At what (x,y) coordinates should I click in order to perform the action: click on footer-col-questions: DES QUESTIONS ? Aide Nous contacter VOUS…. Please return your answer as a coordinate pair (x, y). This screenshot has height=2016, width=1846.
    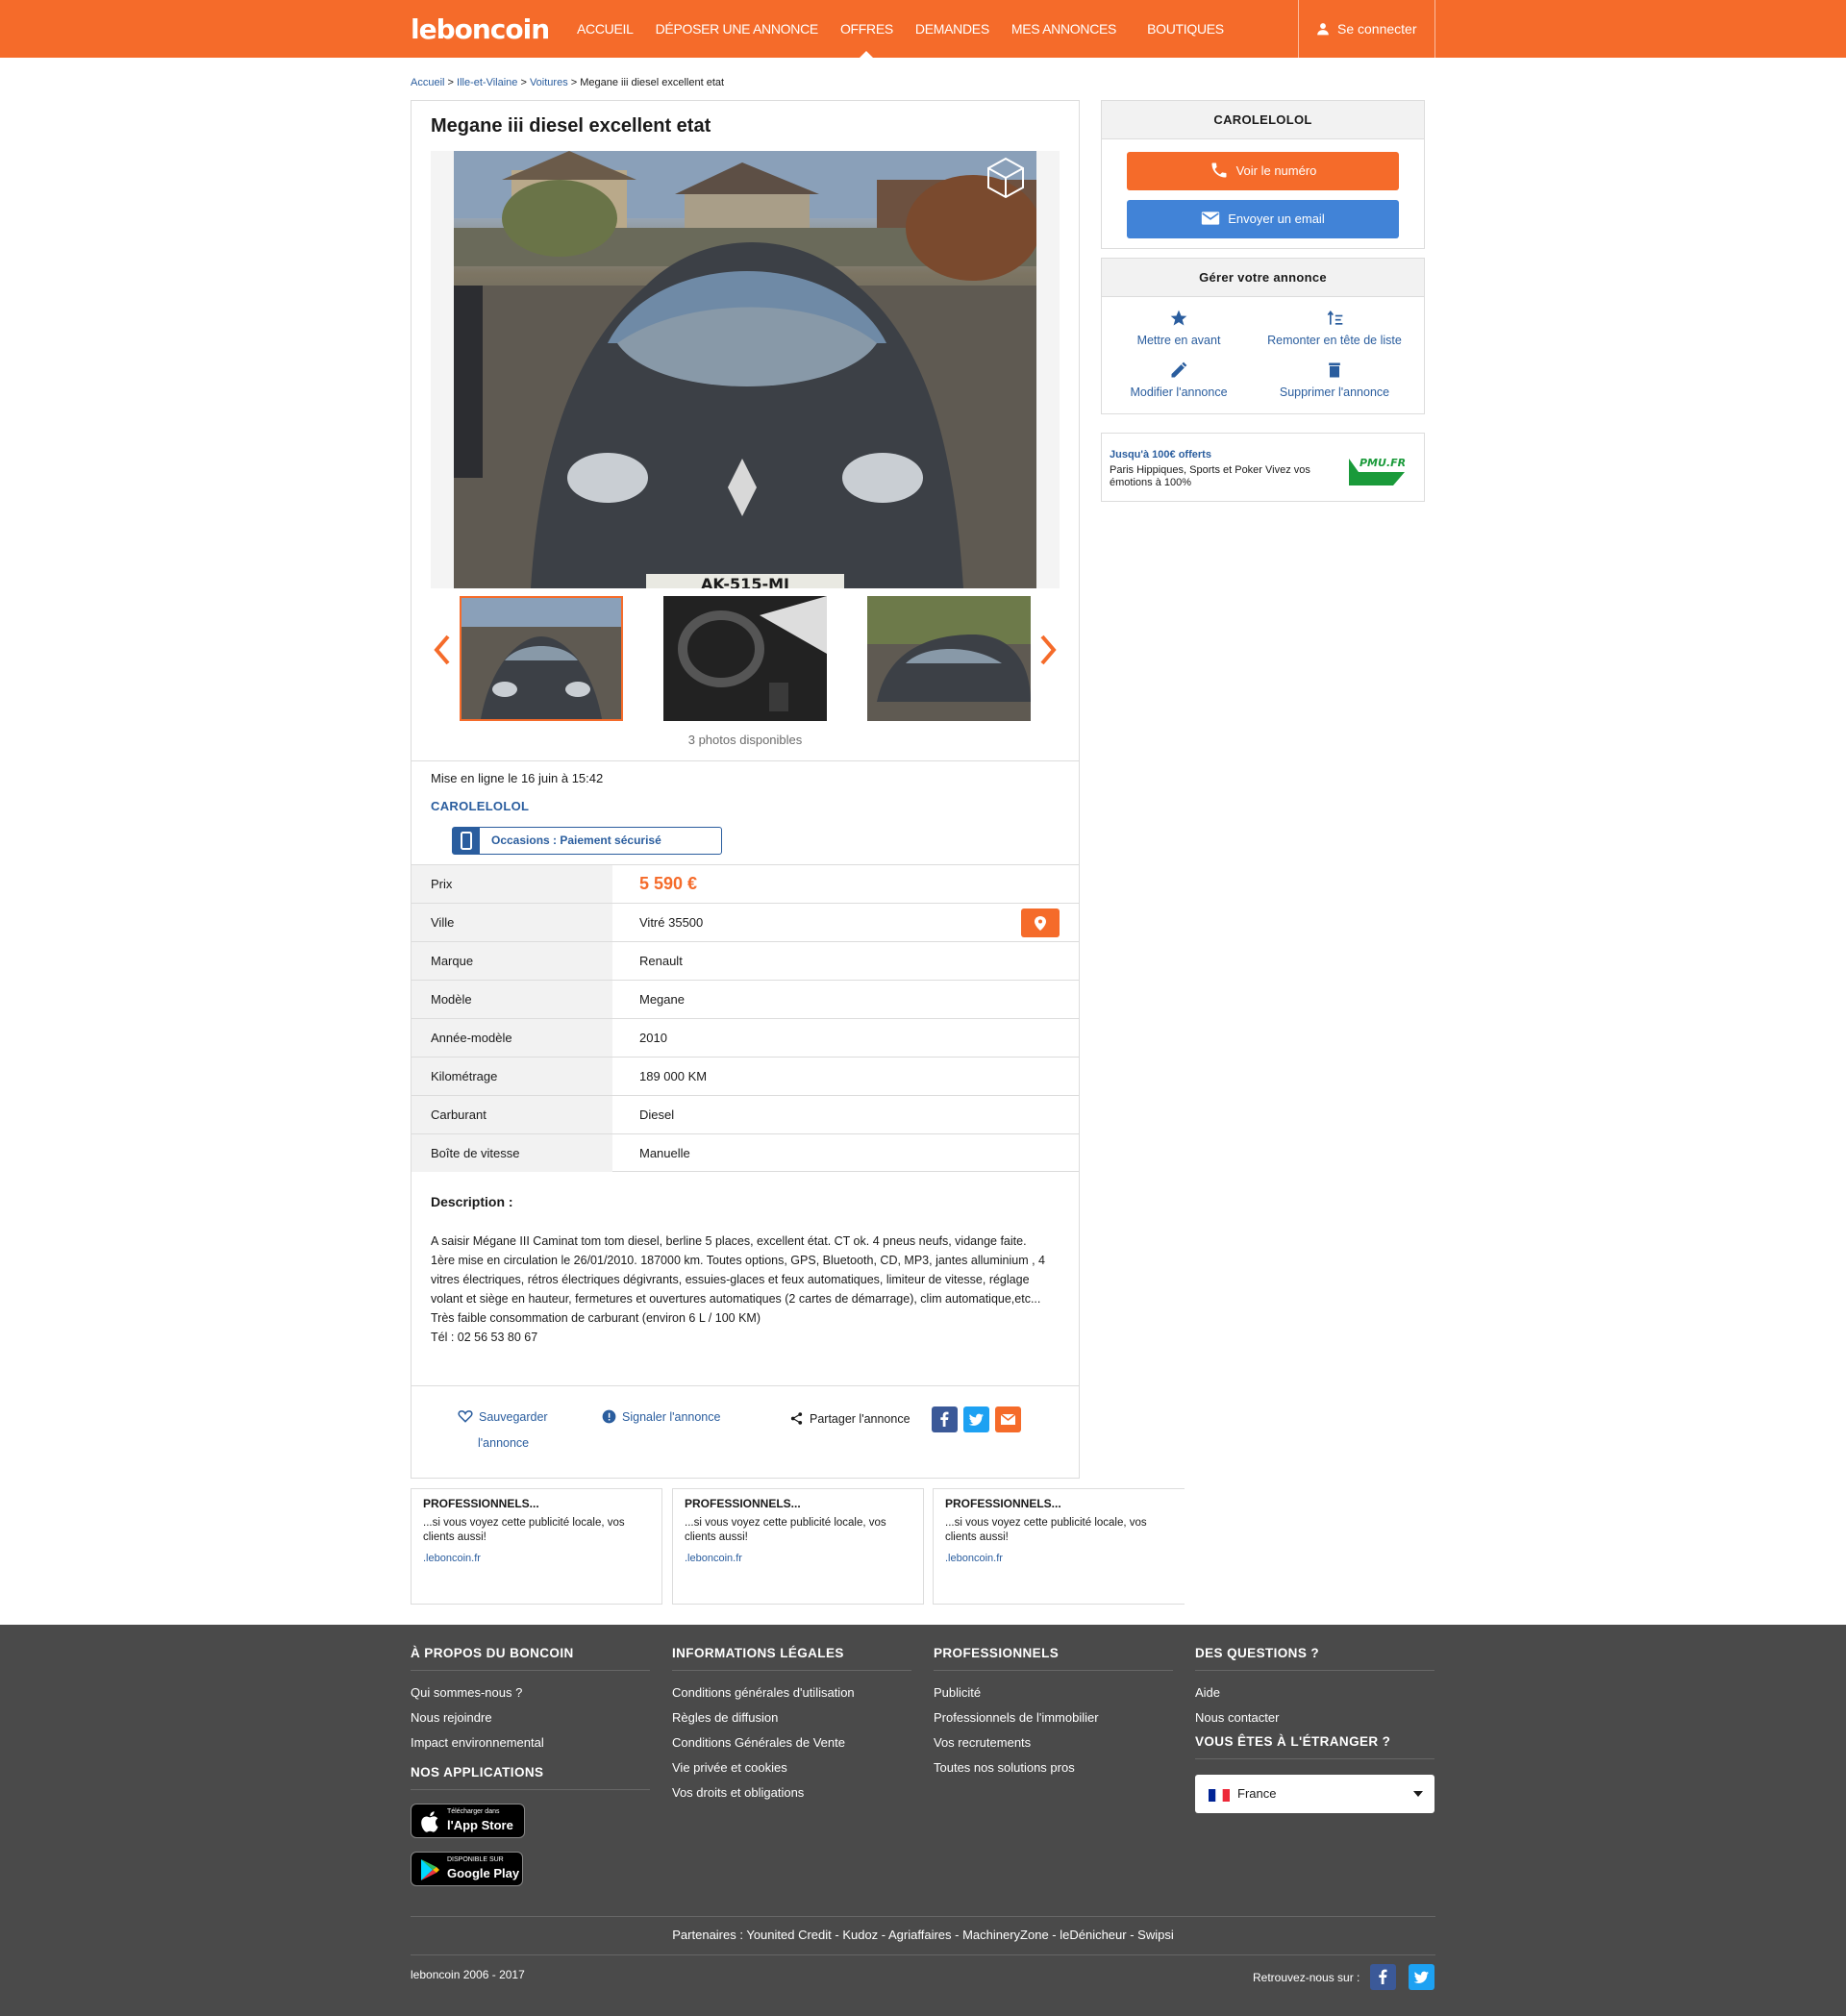
    Looking at the image, I should click on (1314, 1729).